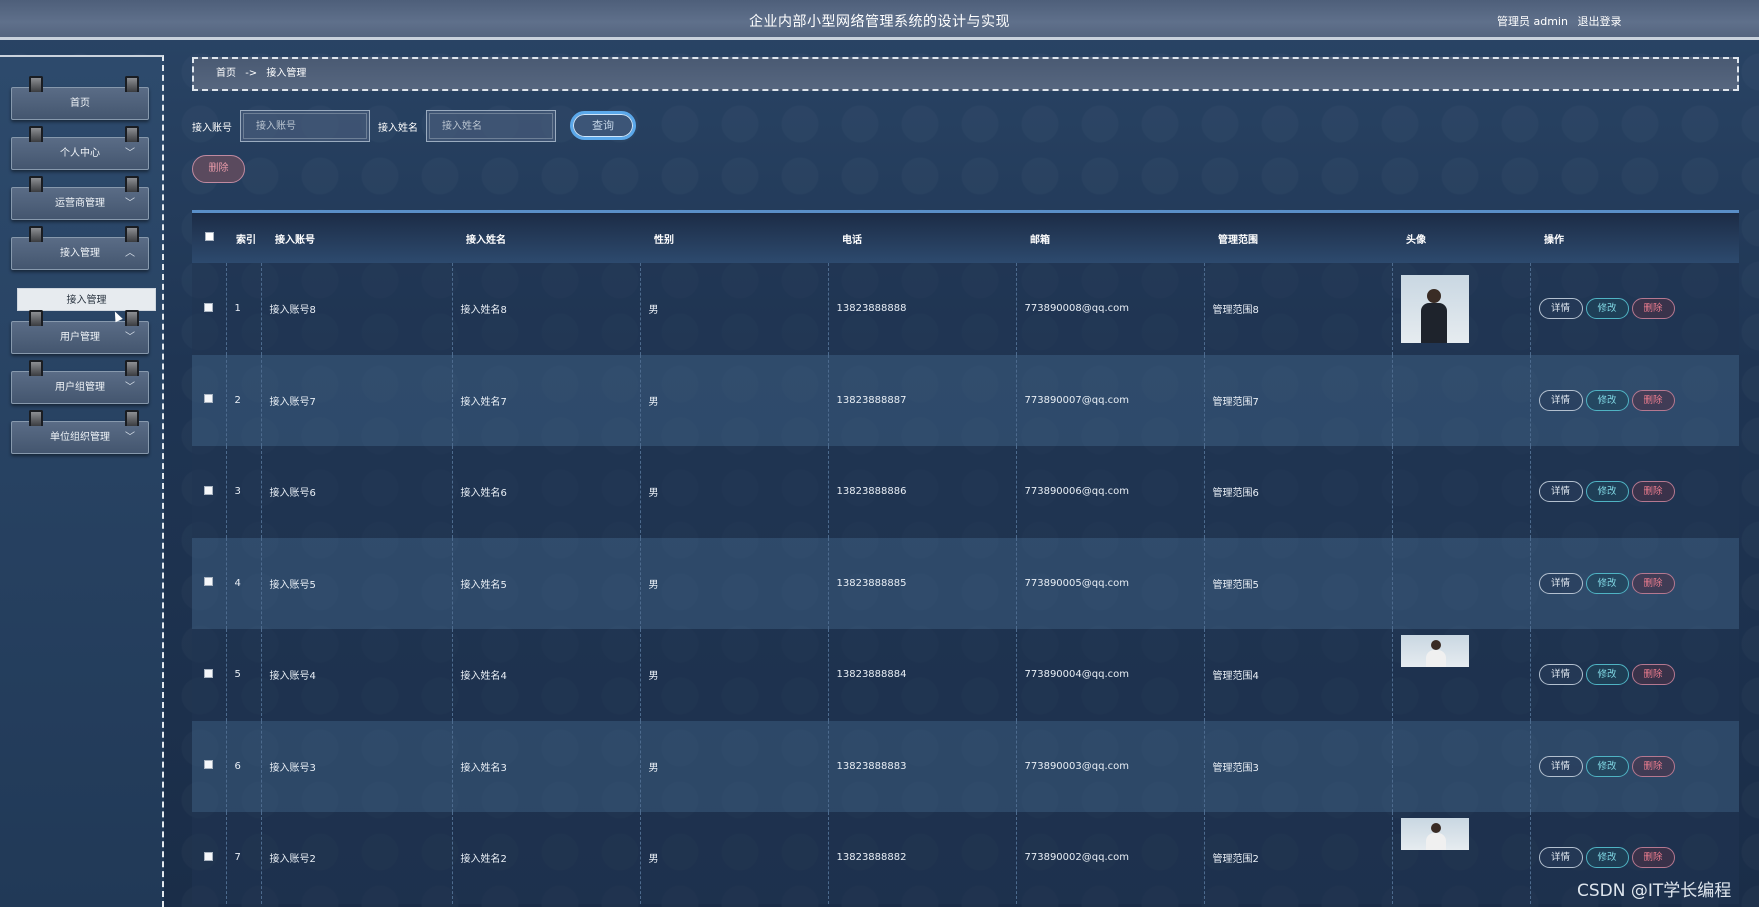 The image size is (1759, 907). I want to click on cell-phone: 13823888886, so click(921, 492).